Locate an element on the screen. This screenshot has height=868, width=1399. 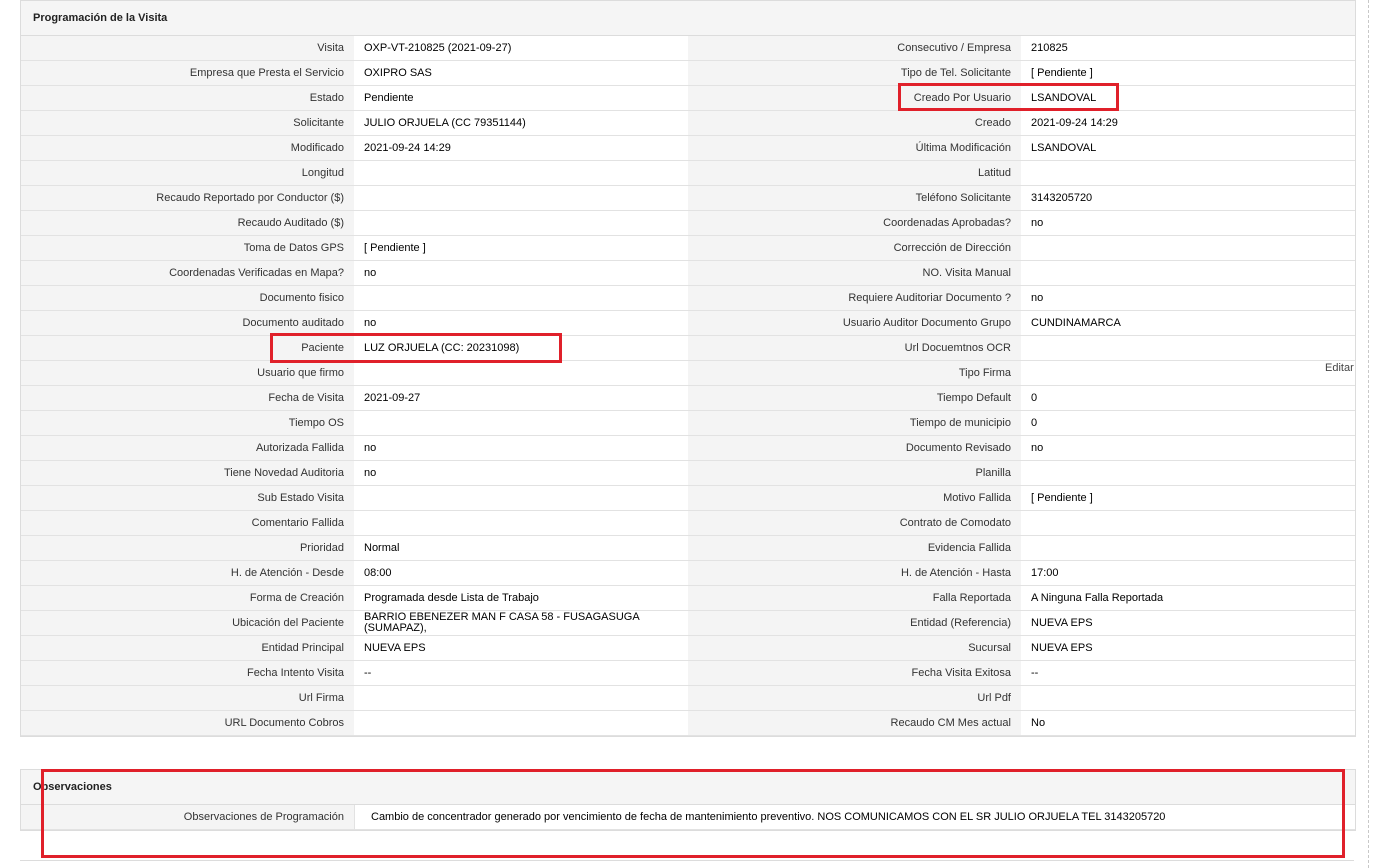
edit-link: Editar is located at coordinates (1339, 368).